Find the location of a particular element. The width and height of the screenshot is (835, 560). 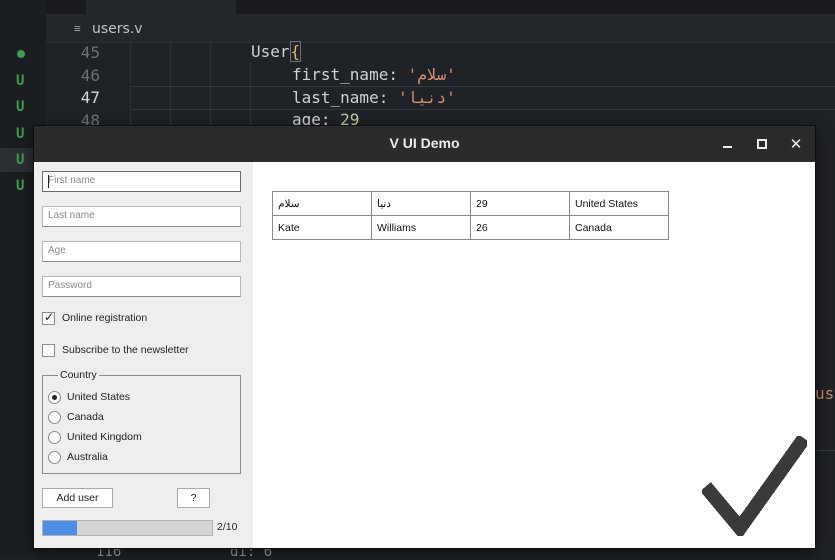

file-tab-name: users.v is located at coordinates (117, 29).